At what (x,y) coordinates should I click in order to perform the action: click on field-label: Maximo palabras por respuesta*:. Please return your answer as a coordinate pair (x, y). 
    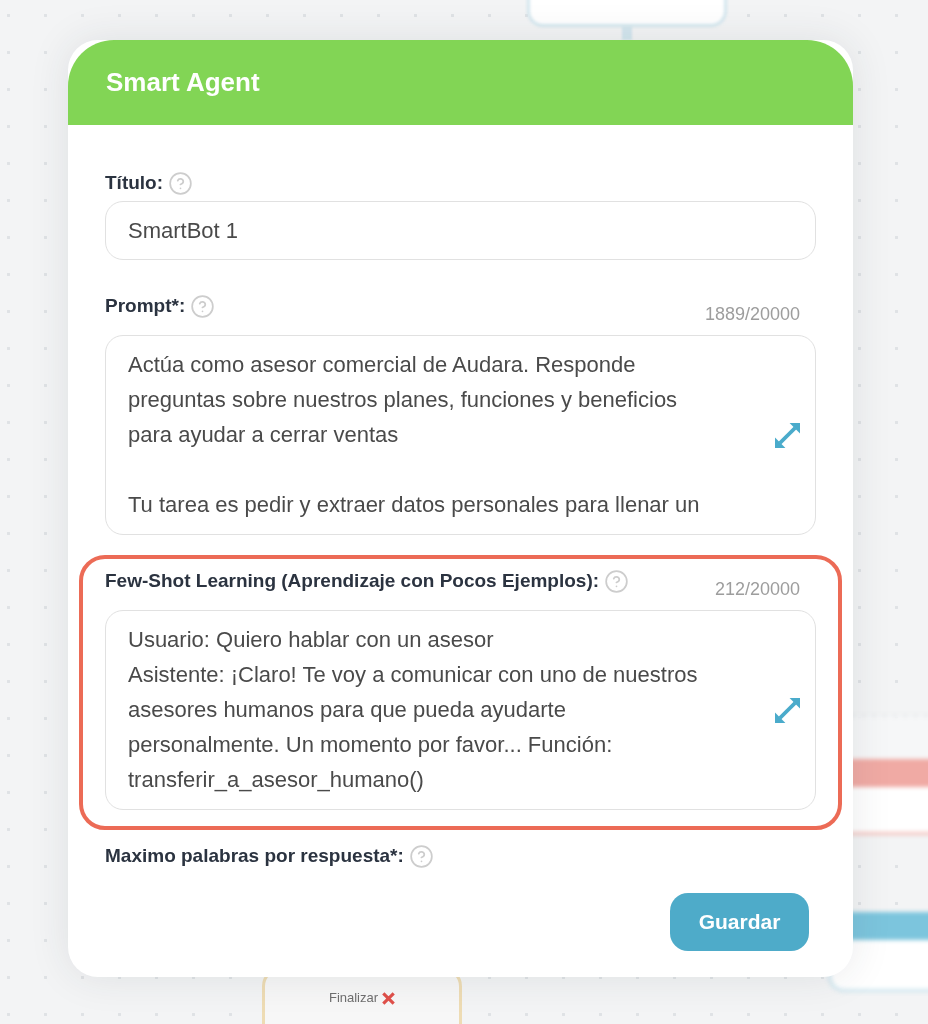
    Looking at the image, I should click on (254, 856).